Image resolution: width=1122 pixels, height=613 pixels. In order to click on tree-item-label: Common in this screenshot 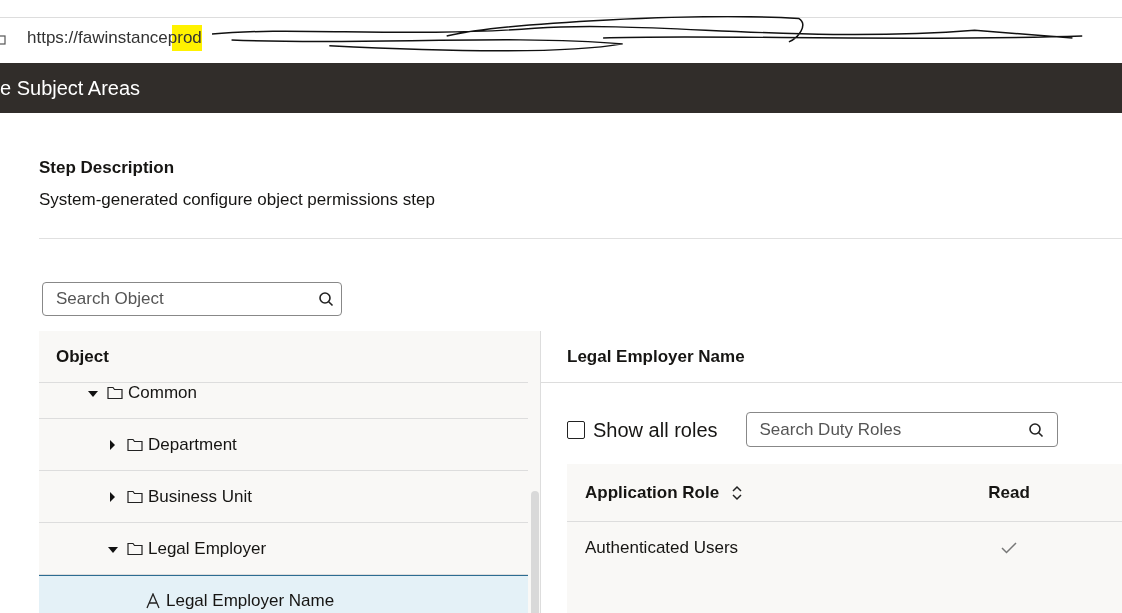, I will do `click(162, 393)`.